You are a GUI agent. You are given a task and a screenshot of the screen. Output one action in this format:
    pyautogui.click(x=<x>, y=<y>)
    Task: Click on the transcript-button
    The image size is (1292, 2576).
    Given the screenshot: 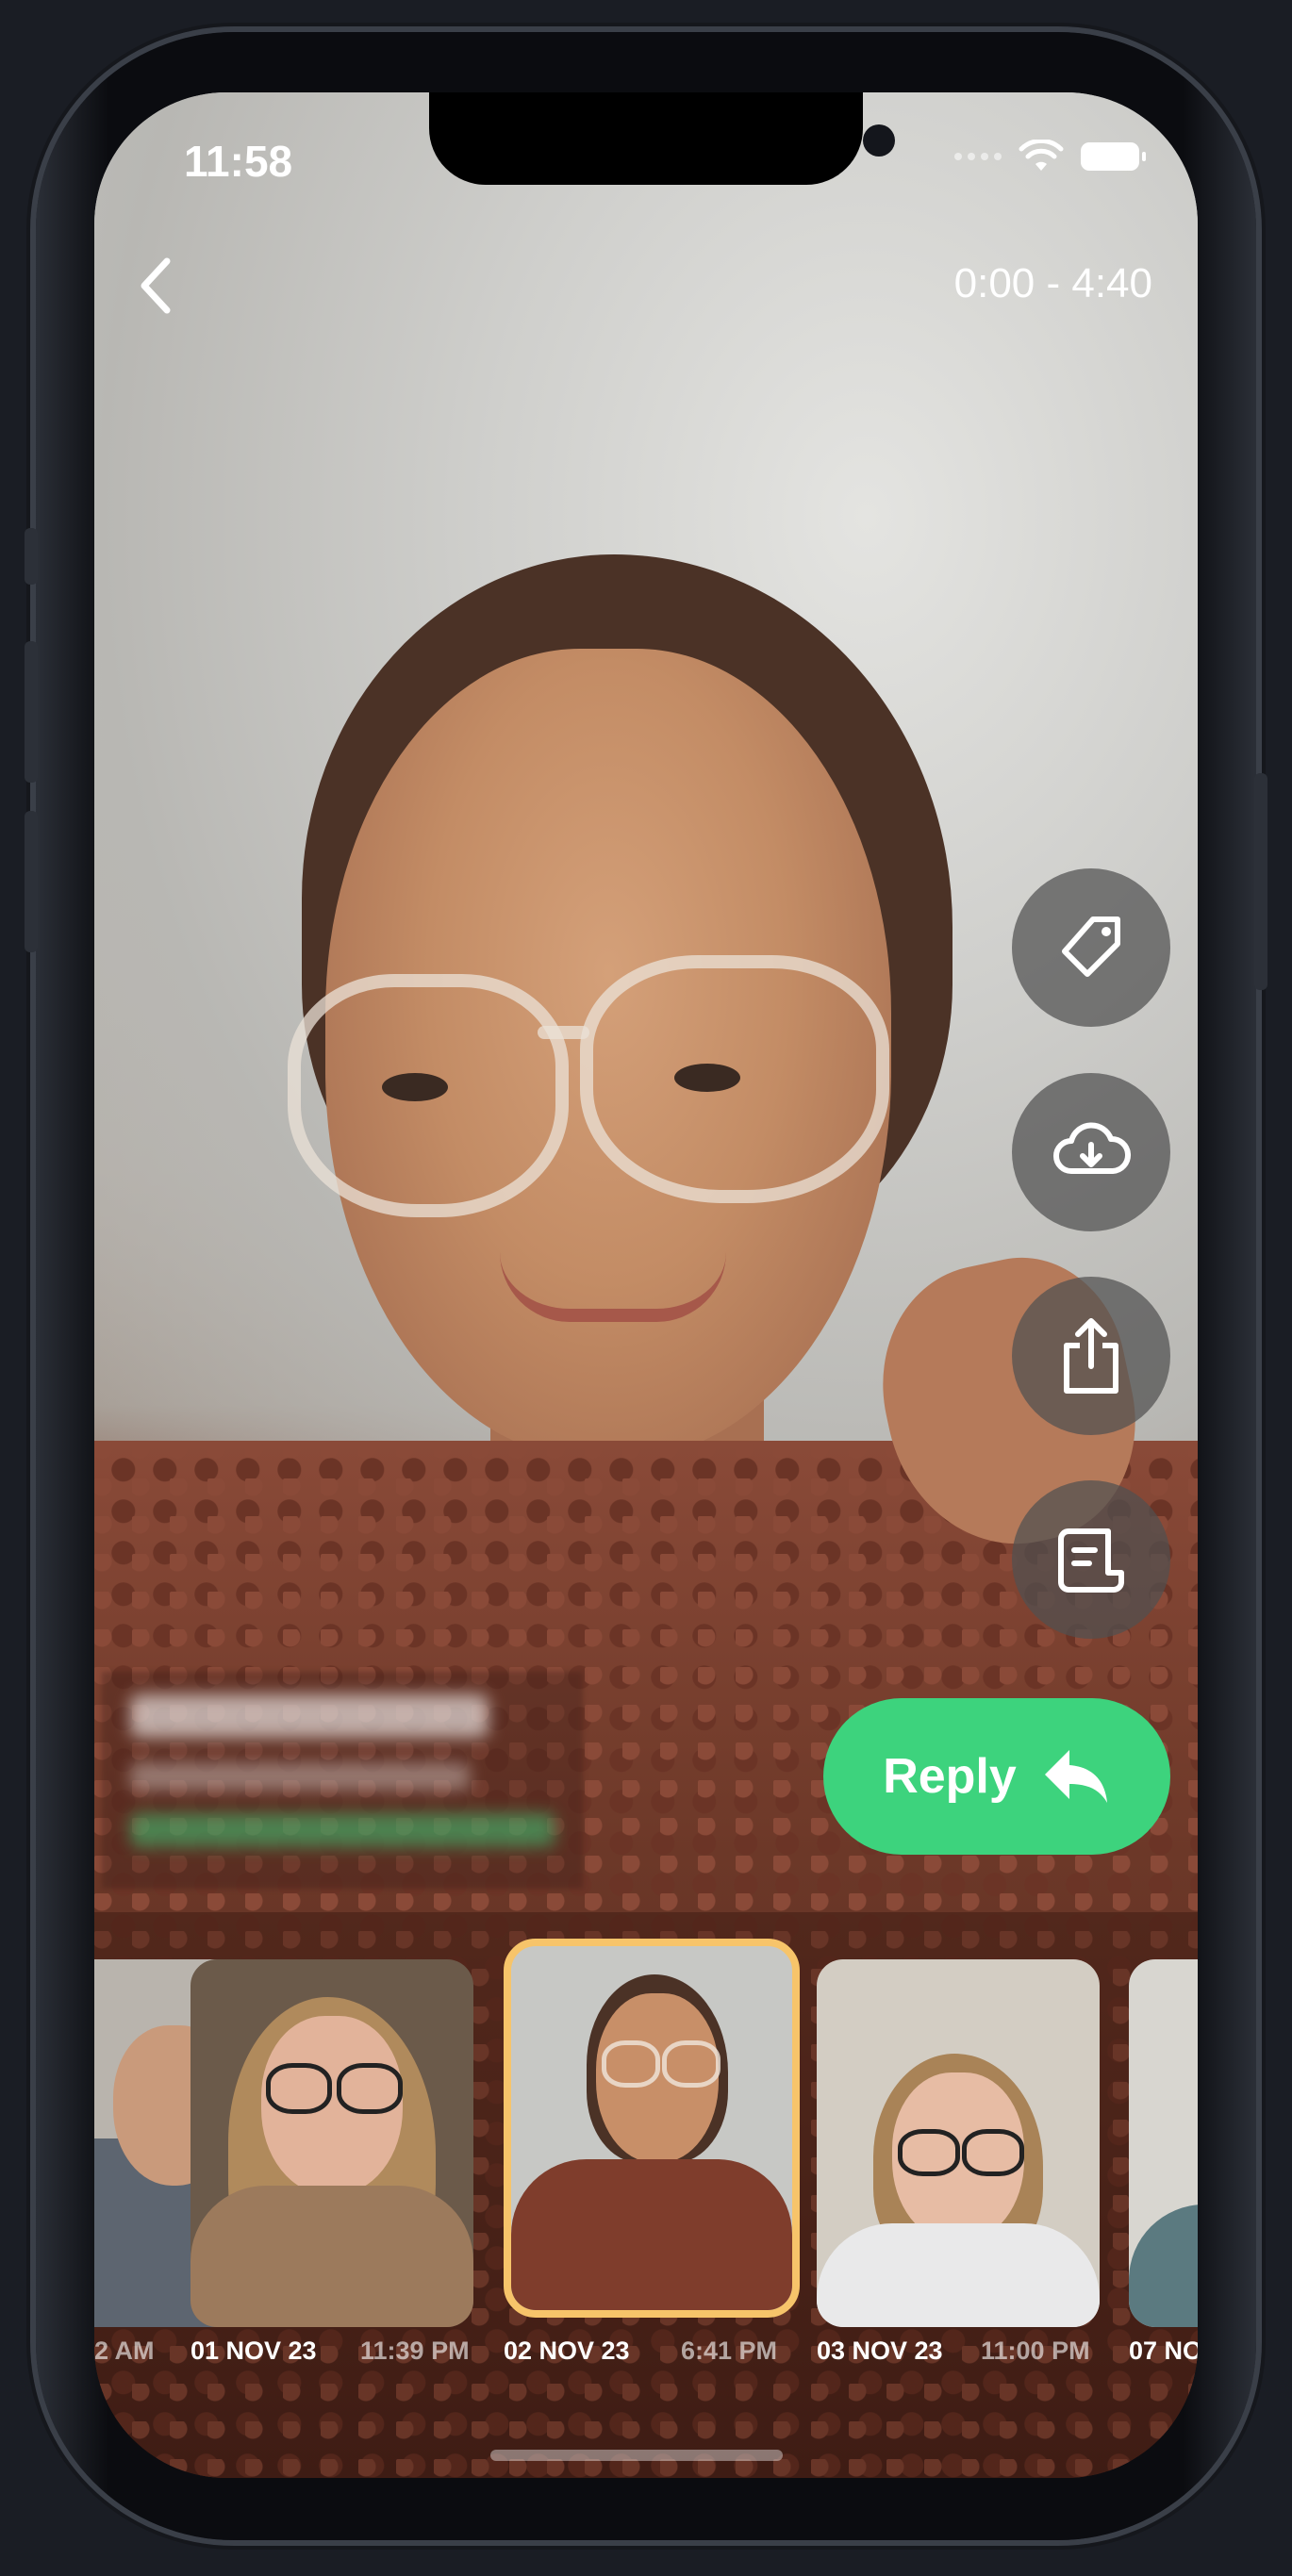 What is the action you would take?
    pyautogui.click(x=1091, y=1559)
    